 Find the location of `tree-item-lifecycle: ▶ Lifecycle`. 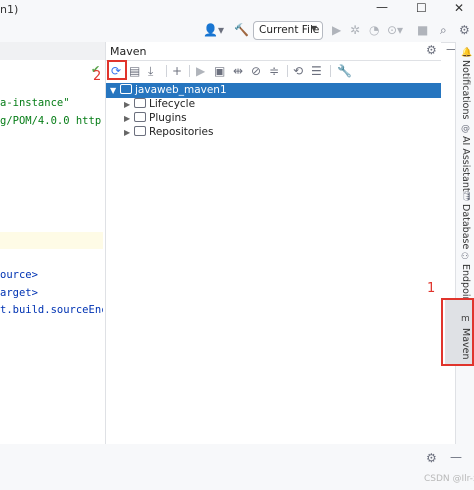

tree-item-lifecycle: ▶ Lifecycle is located at coordinates (159, 104).